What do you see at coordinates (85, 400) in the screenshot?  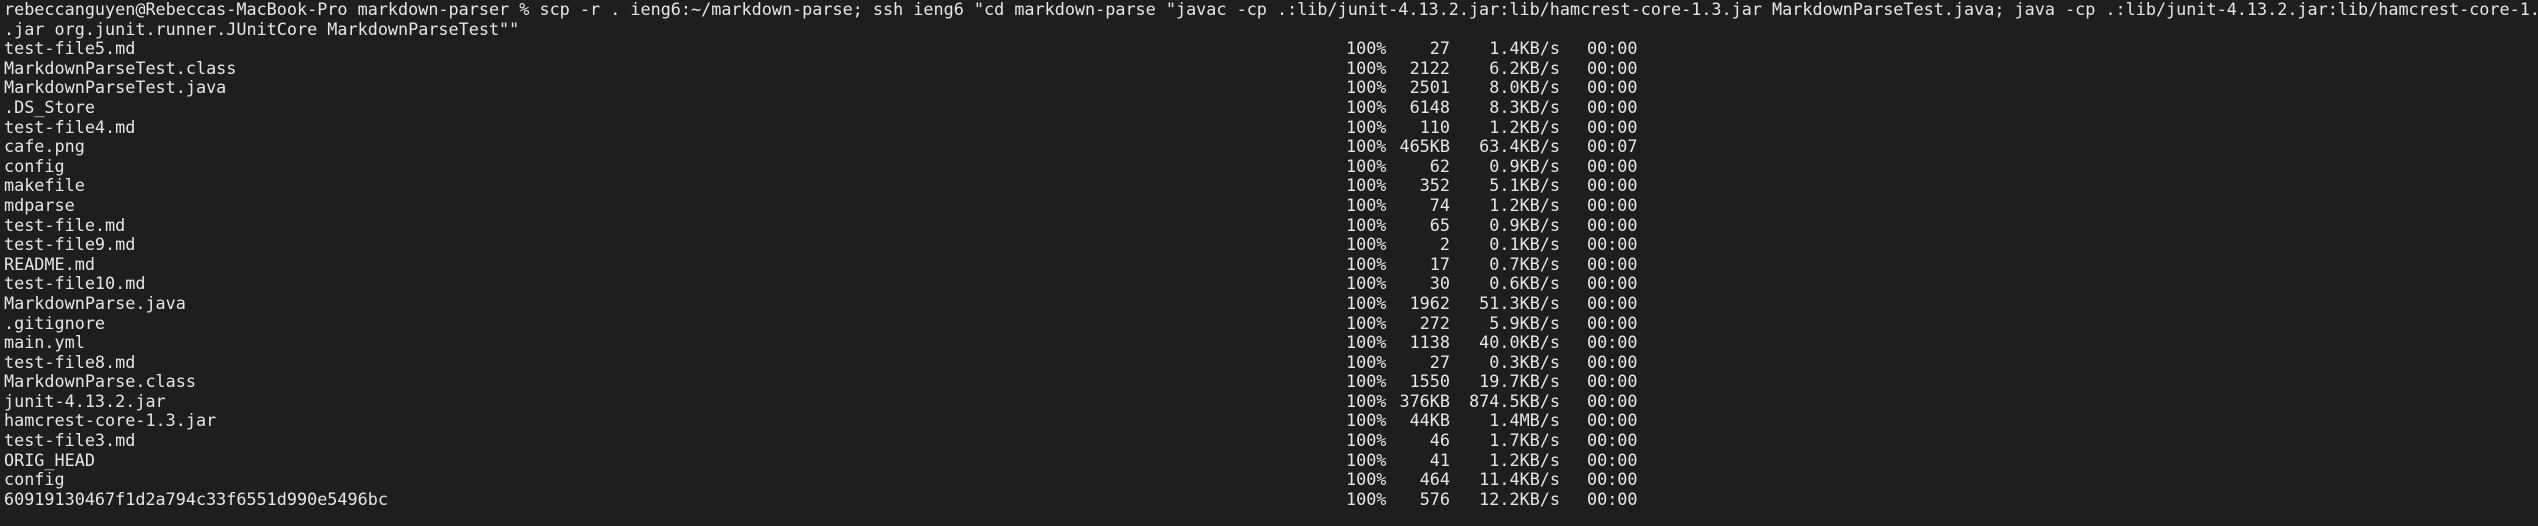 I see `file-name: junit-4.13.2.jar` at bounding box center [85, 400].